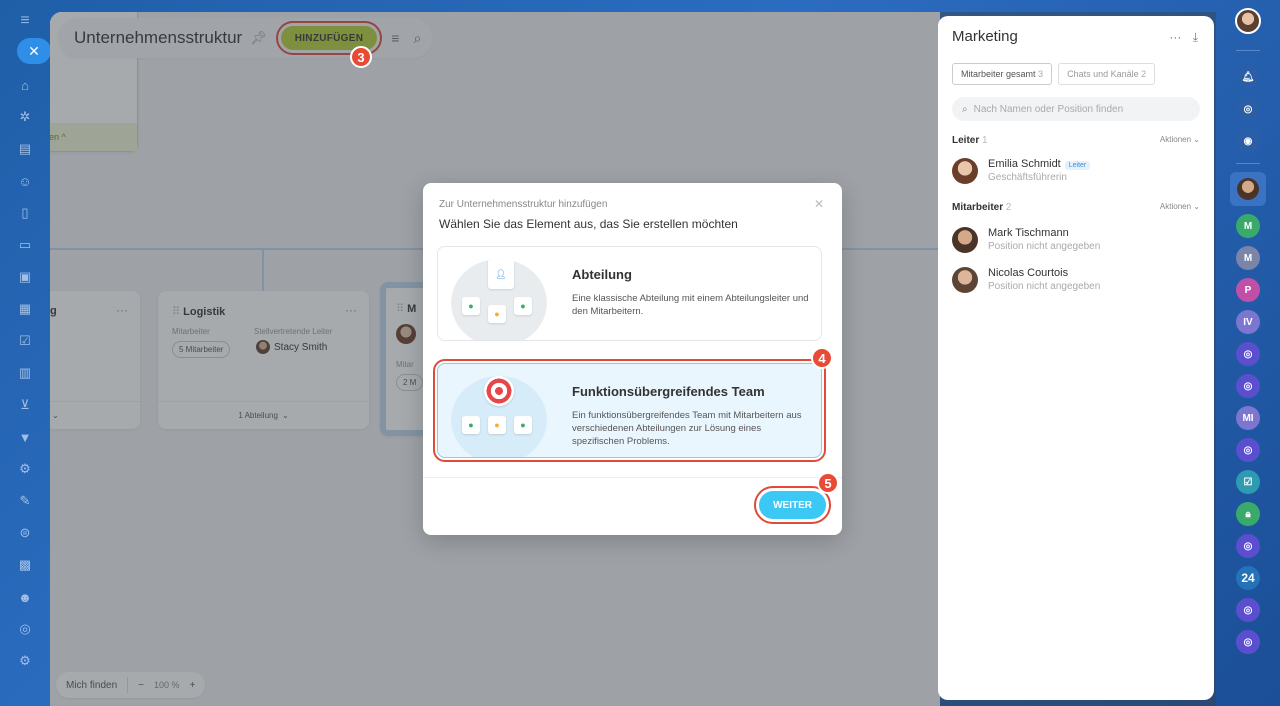 This screenshot has height=706, width=1280. What do you see at coordinates (632, 506) in the screenshot?
I see `dialog-footer: WEITER` at bounding box center [632, 506].